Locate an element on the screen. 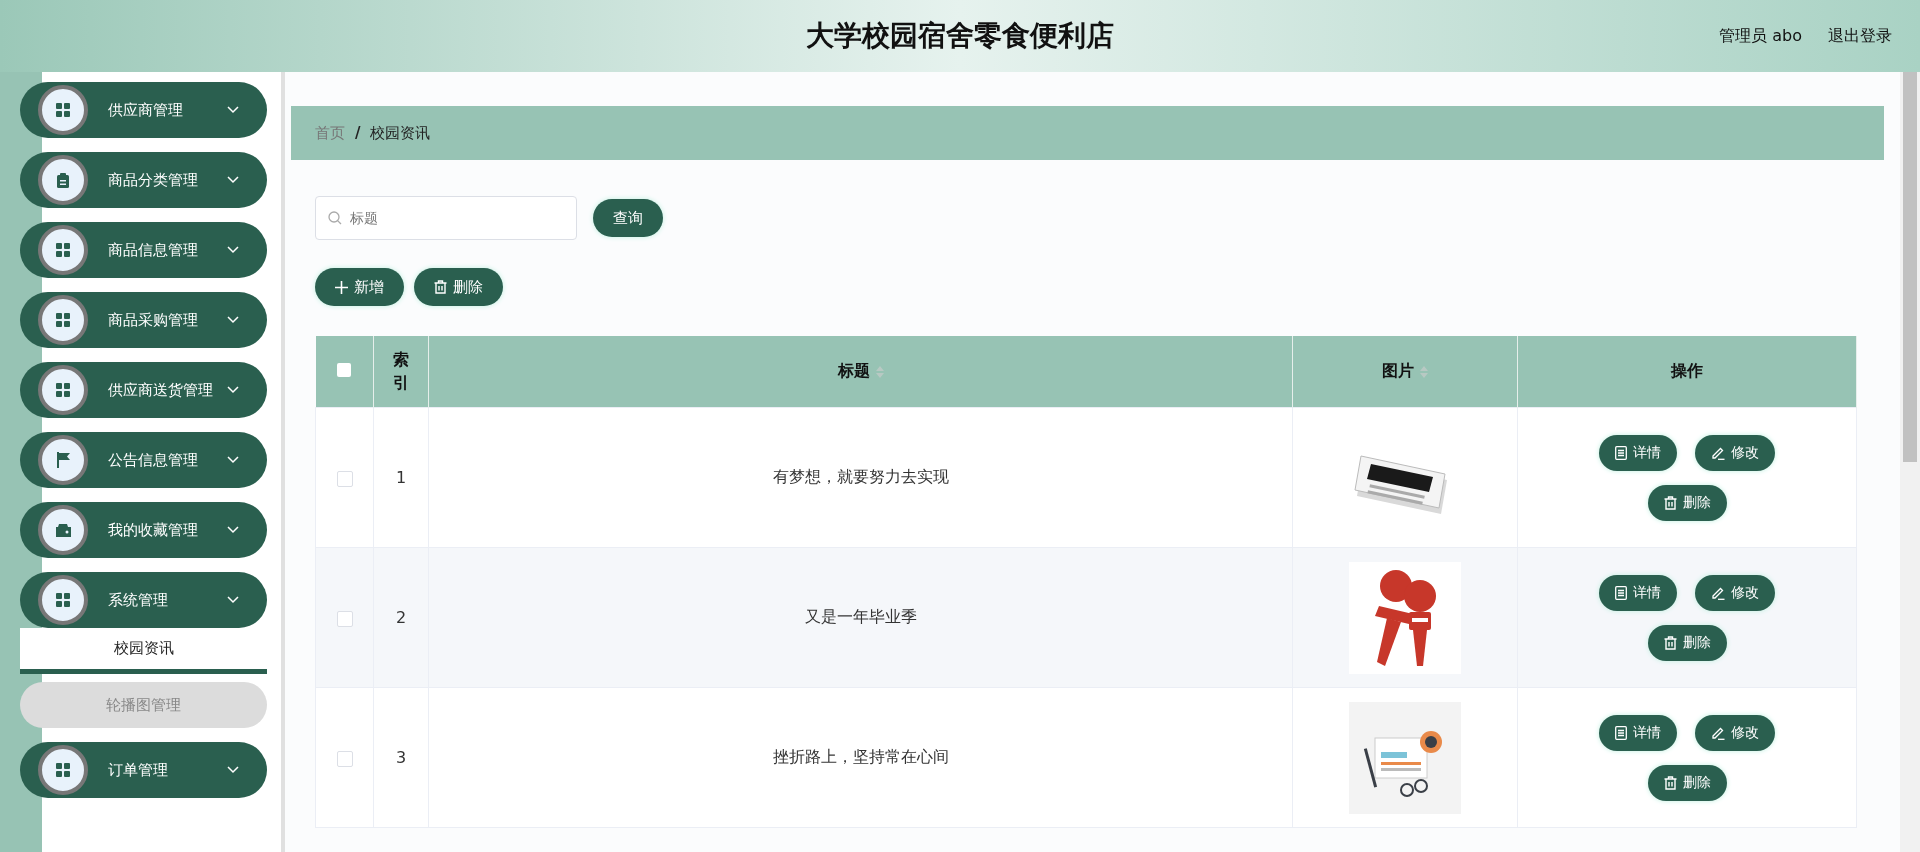  sidebar-item: 商品分类管理 is located at coordinates (143, 180).